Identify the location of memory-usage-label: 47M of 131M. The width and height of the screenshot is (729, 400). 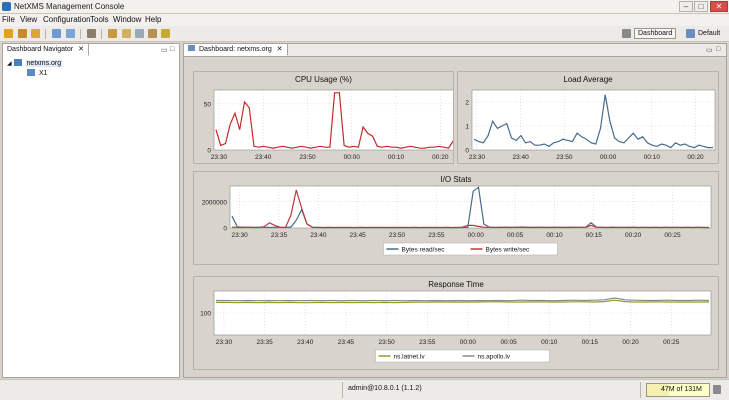
(681, 389).